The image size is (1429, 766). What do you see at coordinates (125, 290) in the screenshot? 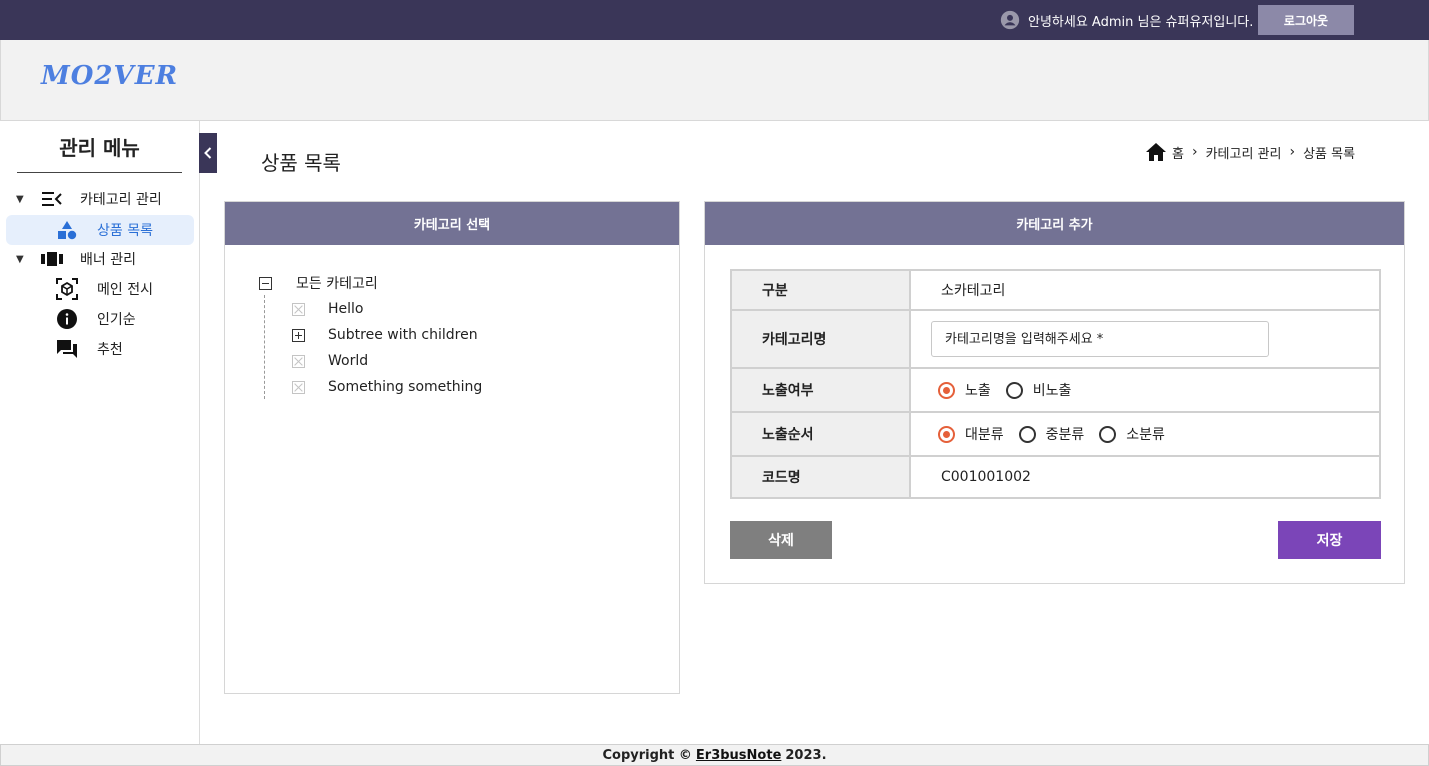
I see `sidebar-item-label: 메인 전시` at bounding box center [125, 290].